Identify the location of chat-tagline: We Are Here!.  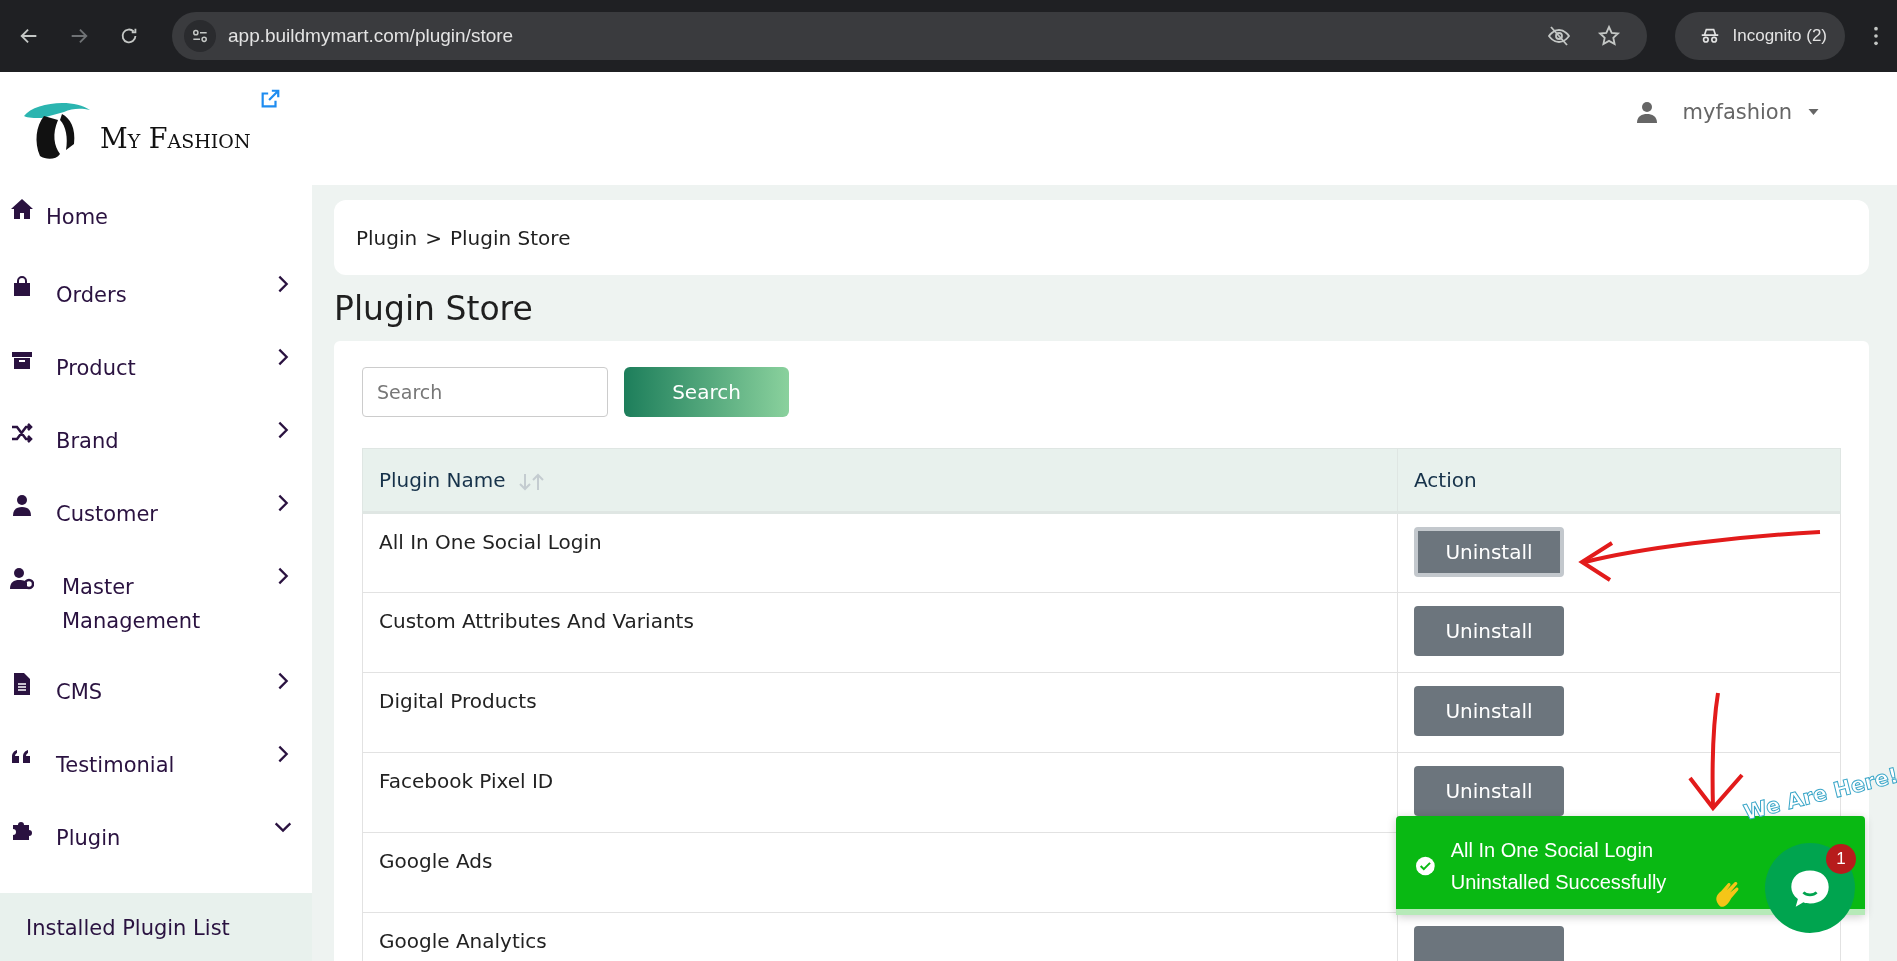
(1819, 794).